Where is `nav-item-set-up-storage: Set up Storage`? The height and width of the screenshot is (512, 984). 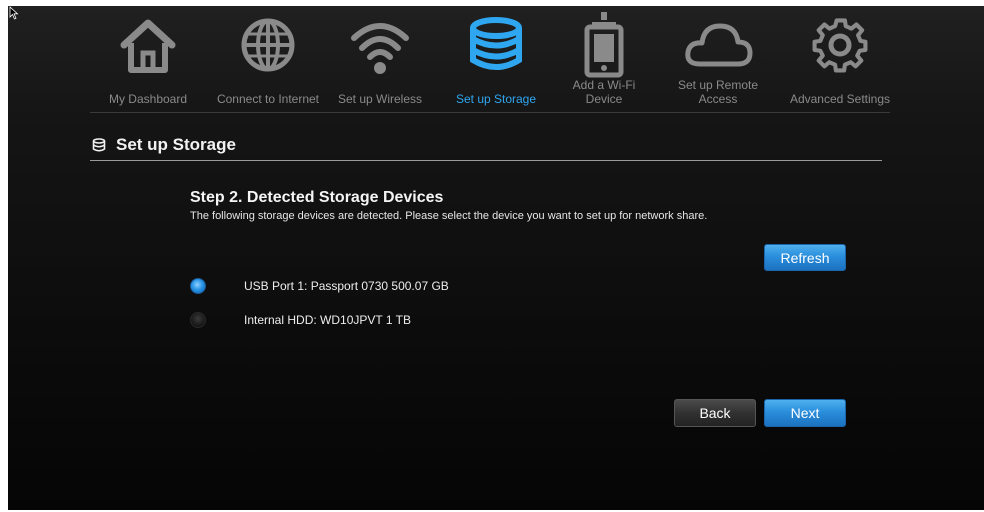 nav-item-set-up-storage: Set up Storage is located at coordinates (496, 58).